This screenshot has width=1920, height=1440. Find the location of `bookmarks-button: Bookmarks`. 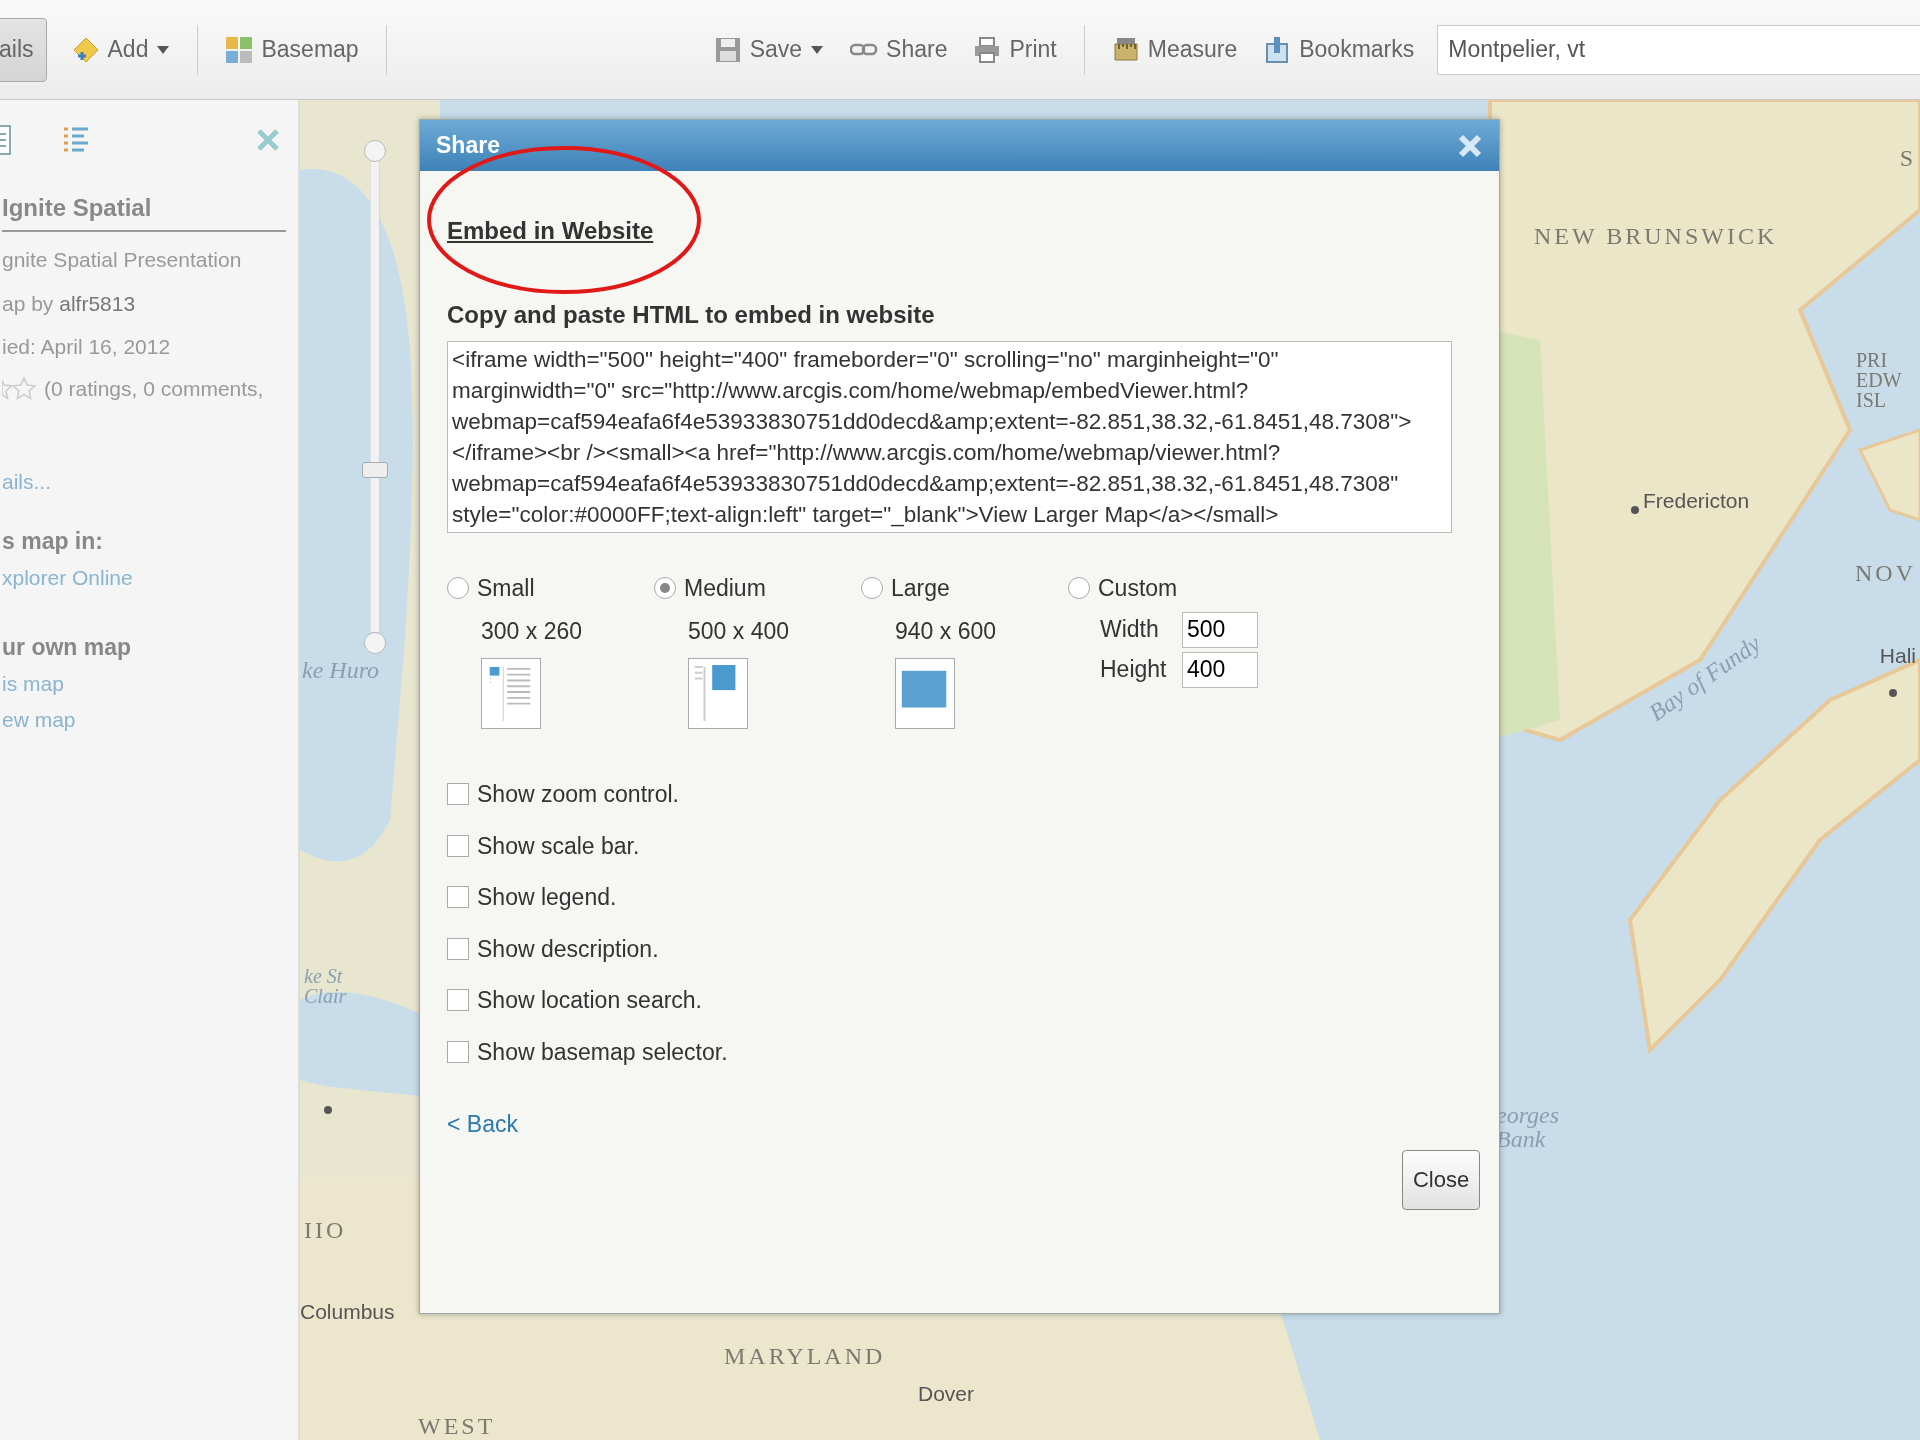

bookmarks-button: Bookmarks is located at coordinates (1339, 49).